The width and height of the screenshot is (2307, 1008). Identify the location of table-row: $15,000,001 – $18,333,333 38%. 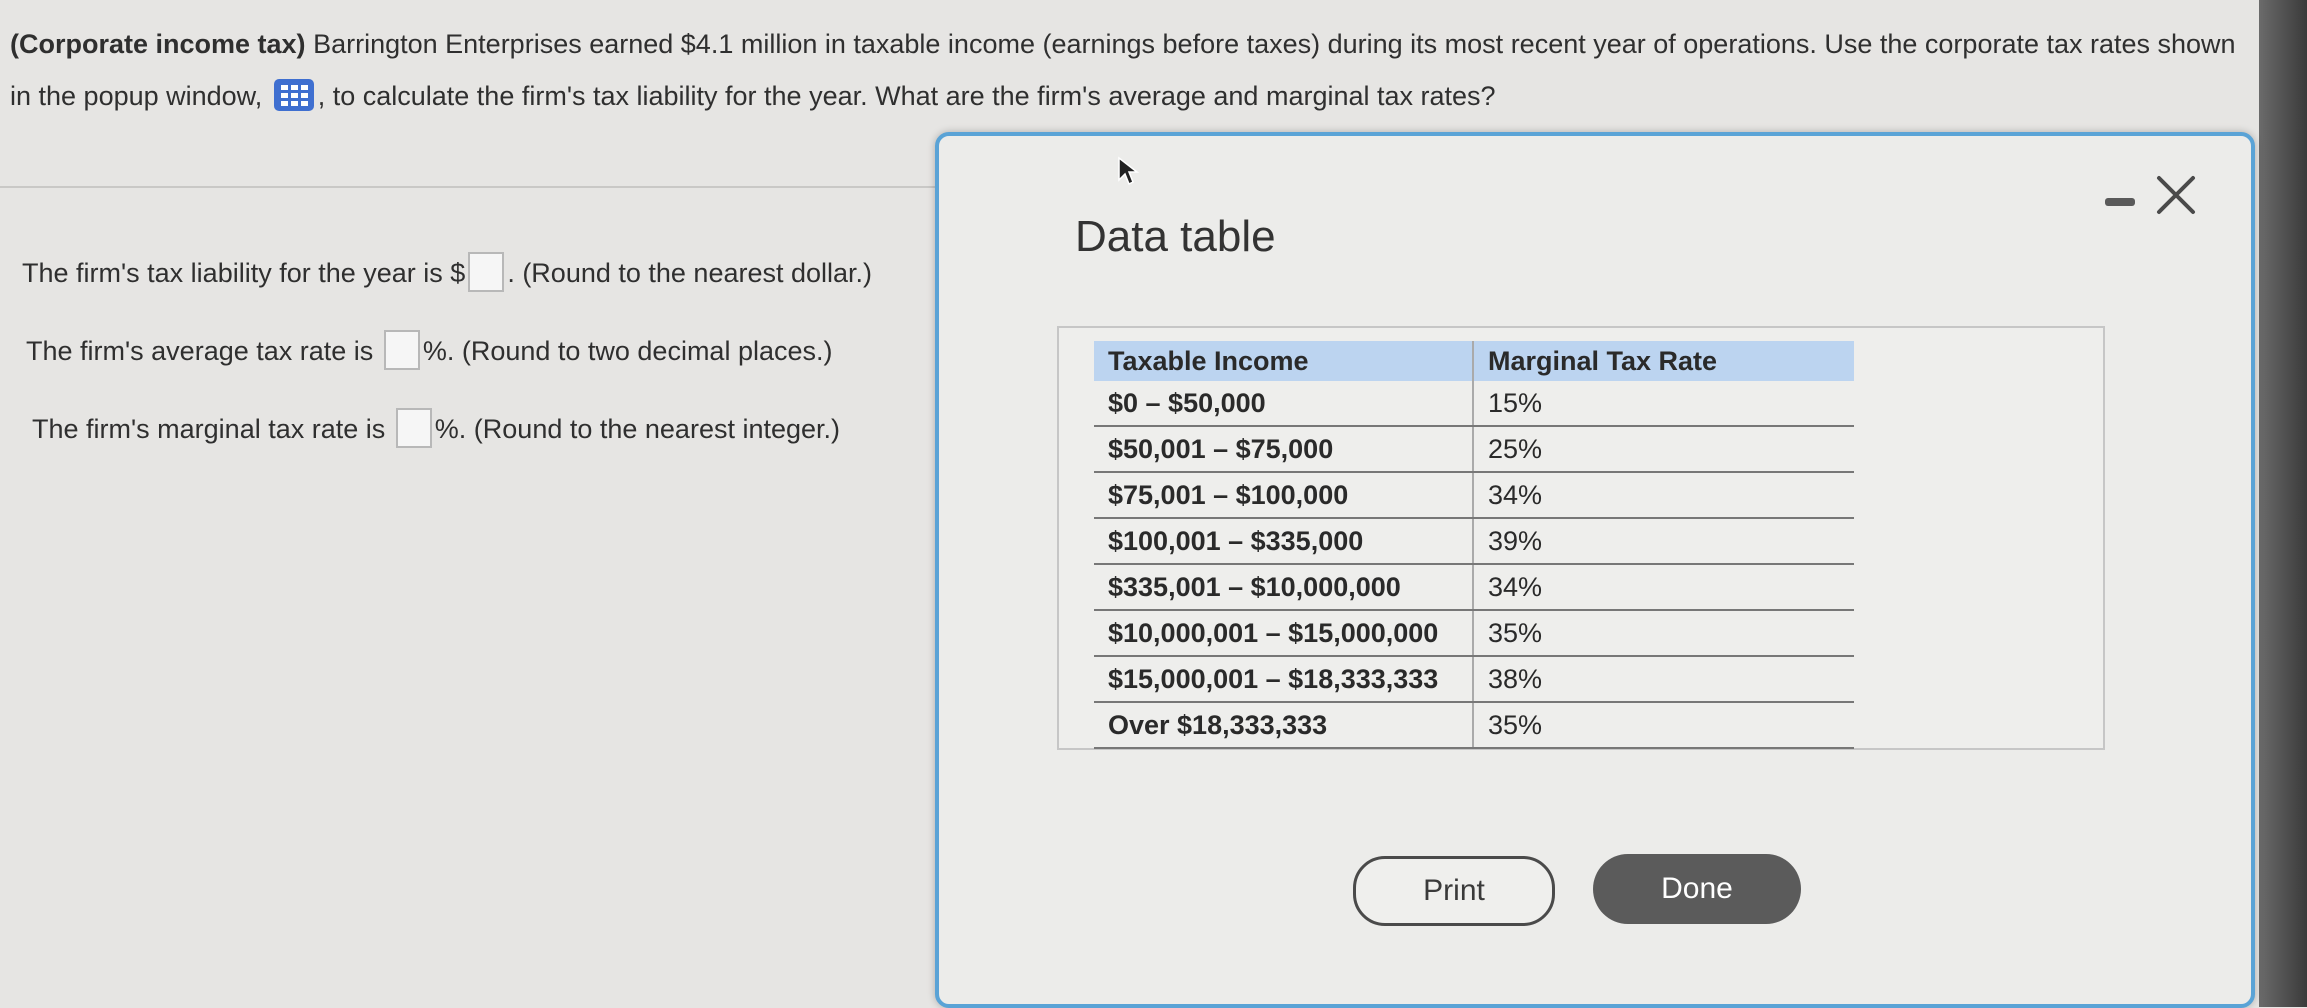
(1474, 679).